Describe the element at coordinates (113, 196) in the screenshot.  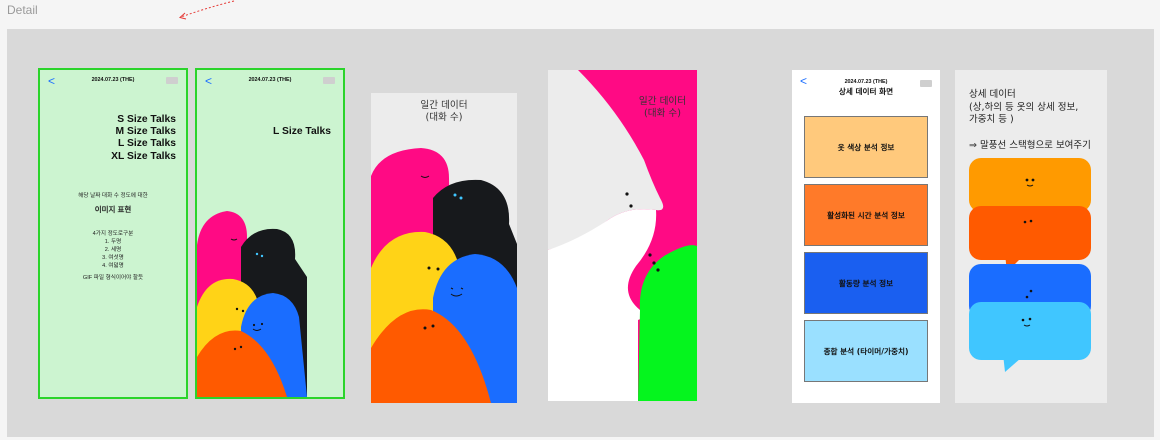
I see `desc-line: 해당 날짜 대화 수 정도에 대한` at that location.